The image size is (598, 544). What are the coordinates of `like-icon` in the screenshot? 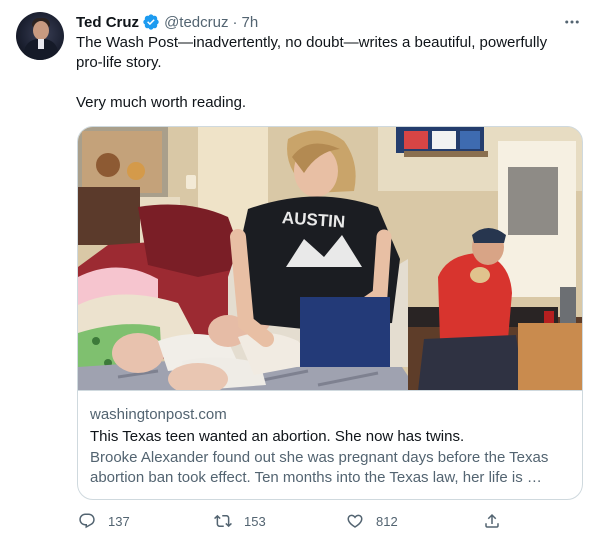 It's located at (355, 521).